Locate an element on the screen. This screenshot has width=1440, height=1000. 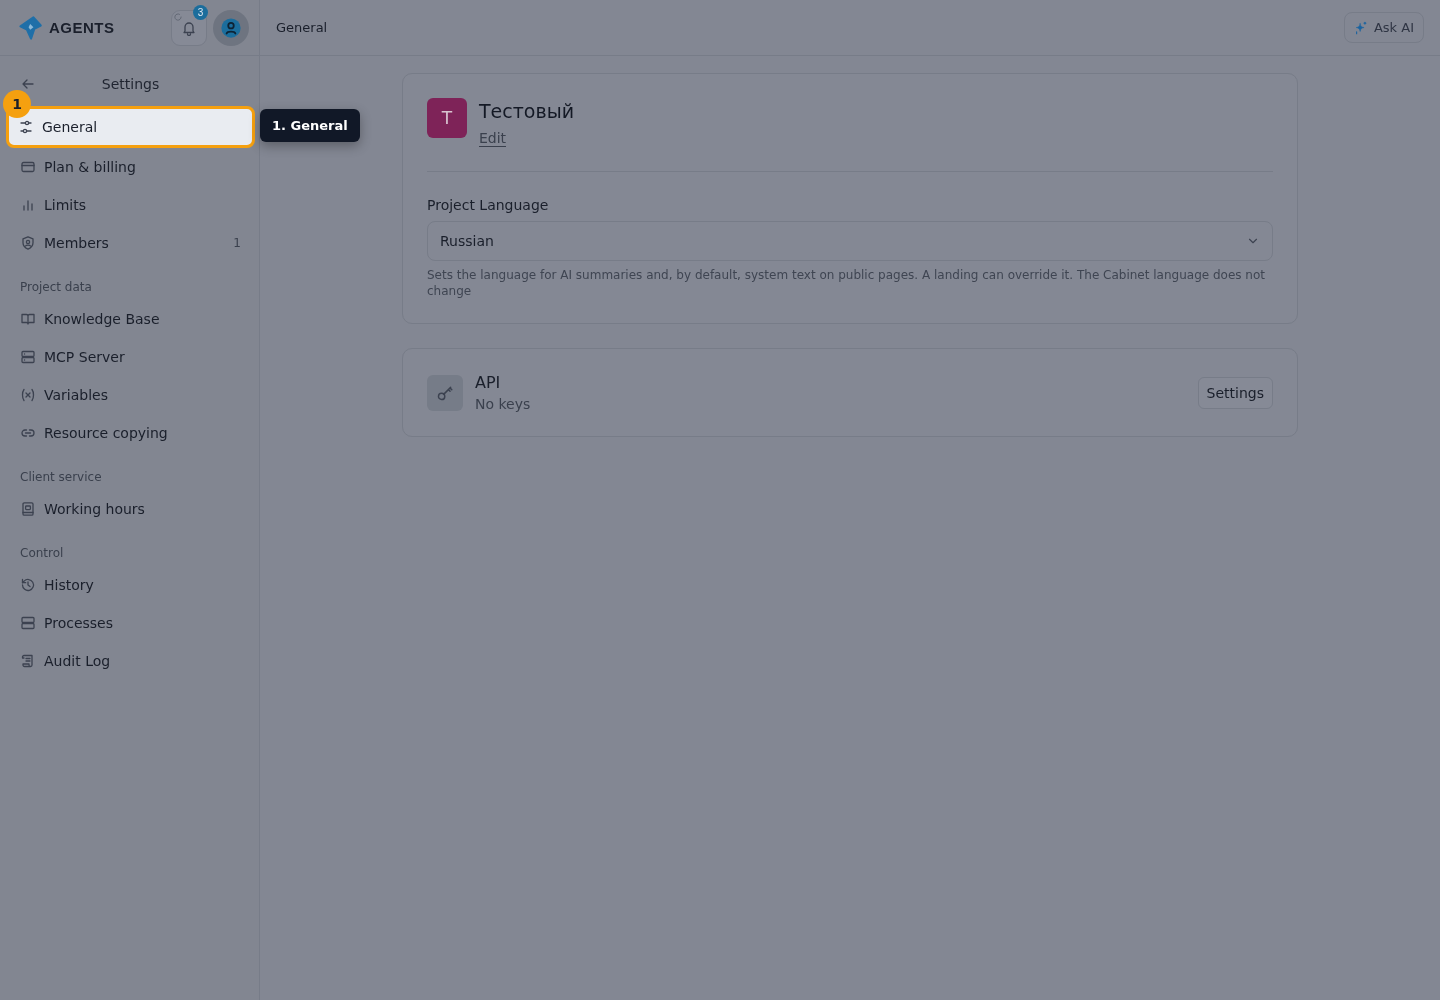
step-badge: 1 is located at coordinates (17, 104).